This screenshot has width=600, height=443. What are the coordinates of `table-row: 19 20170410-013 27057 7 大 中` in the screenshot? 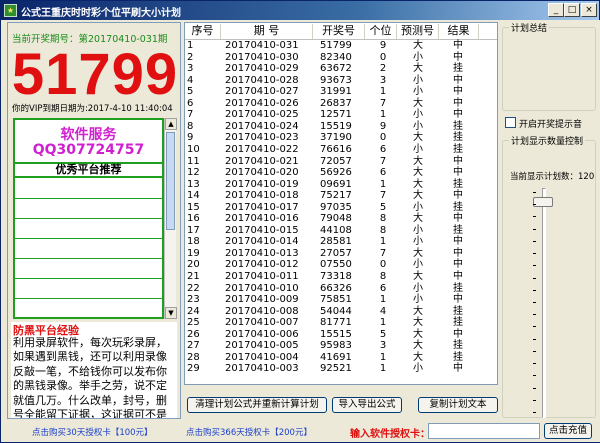 It's located at (341, 254).